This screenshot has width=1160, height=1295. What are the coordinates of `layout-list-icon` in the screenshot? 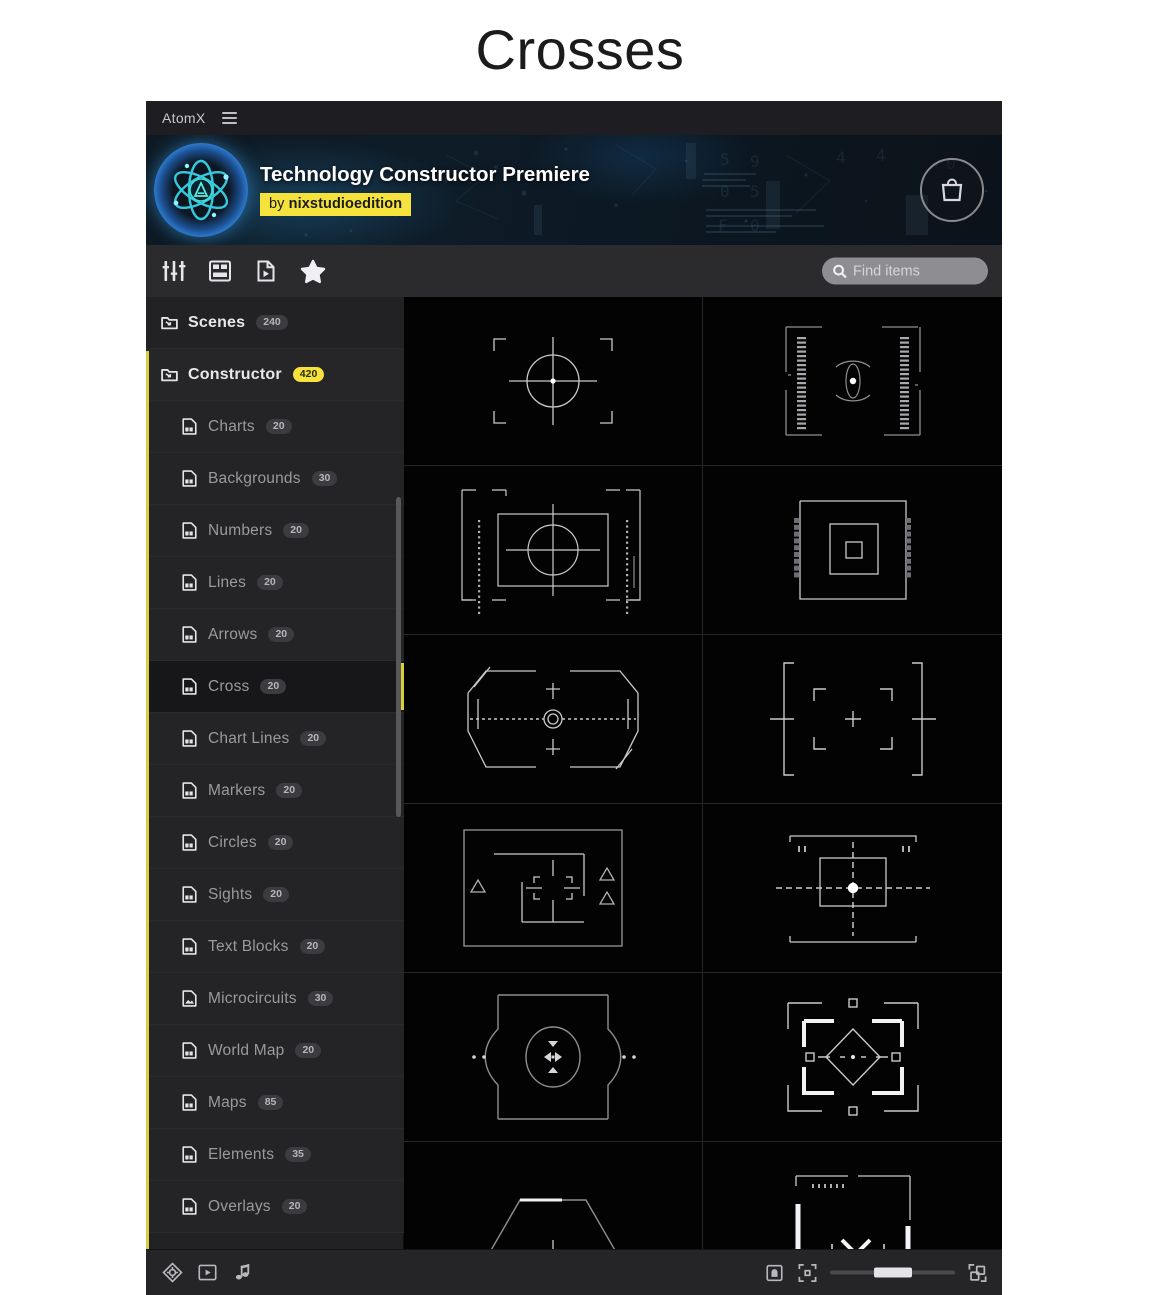 It's located at (220, 271).